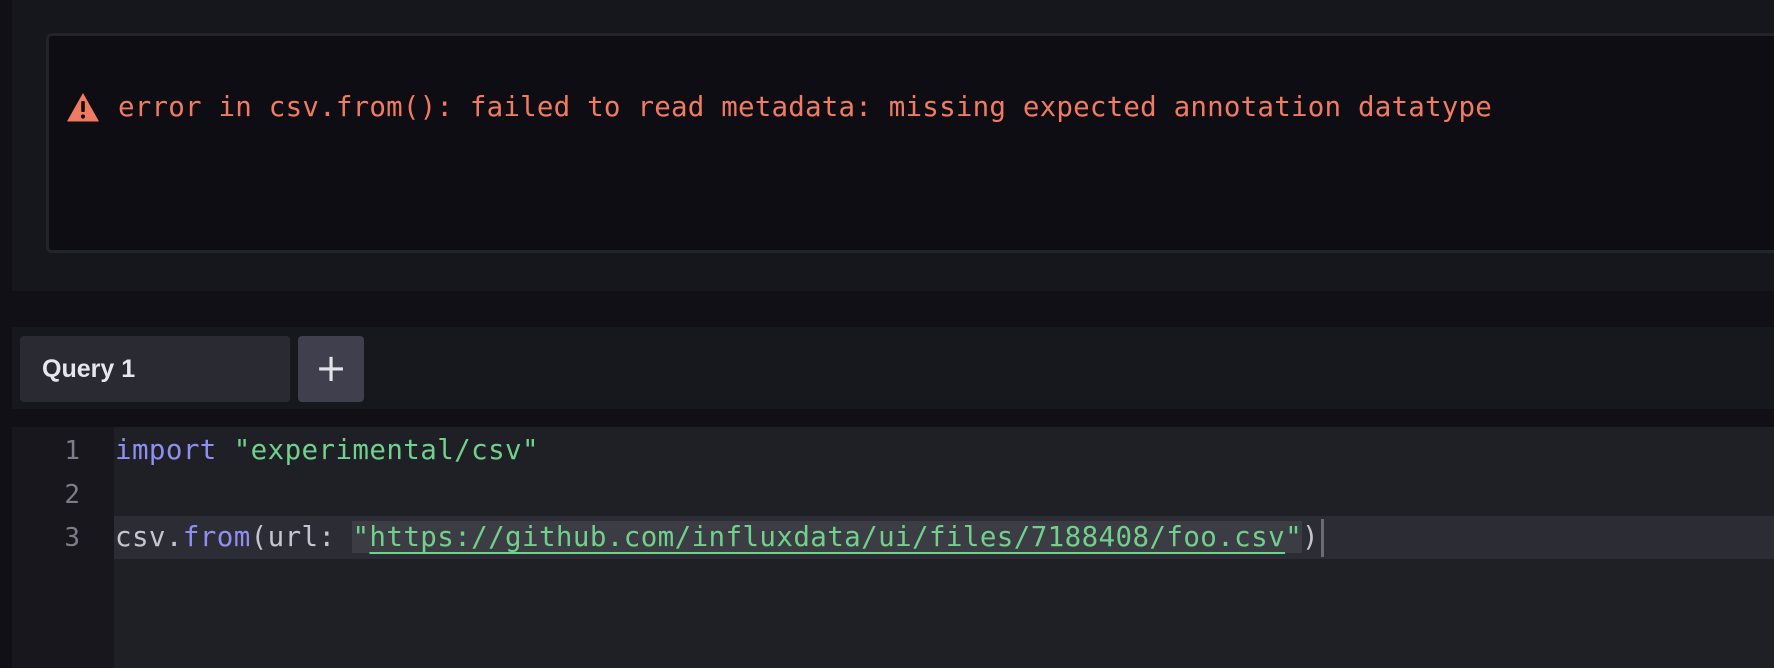 Image resolution: width=1774 pixels, height=668 pixels. I want to click on plus-icon: +, so click(331, 368).